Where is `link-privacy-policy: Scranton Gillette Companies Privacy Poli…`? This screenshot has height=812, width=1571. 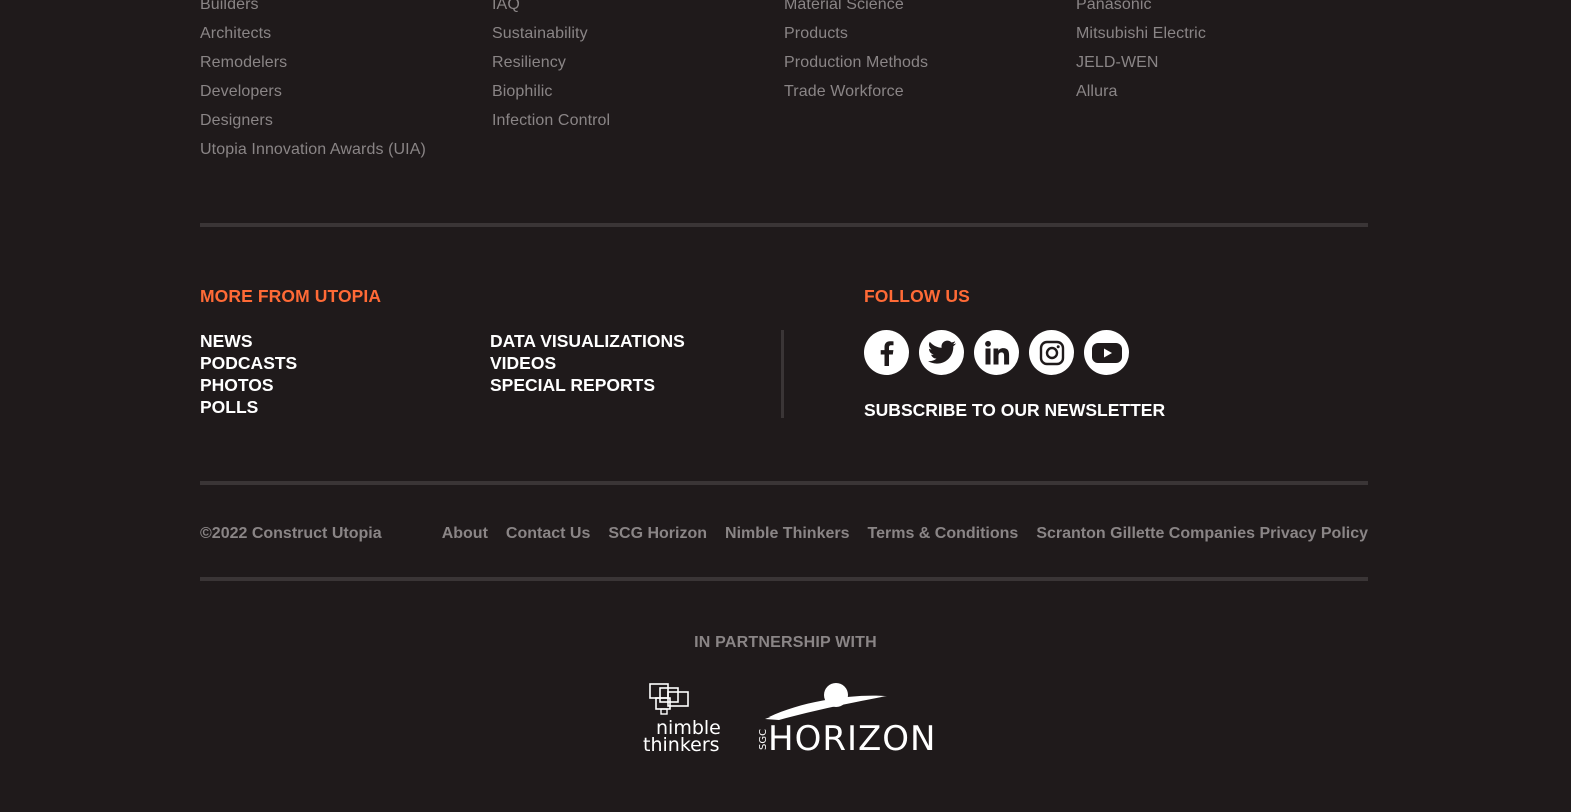 link-privacy-policy: Scranton Gillette Companies Privacy Poli… is located at coordinates (1202, 534).